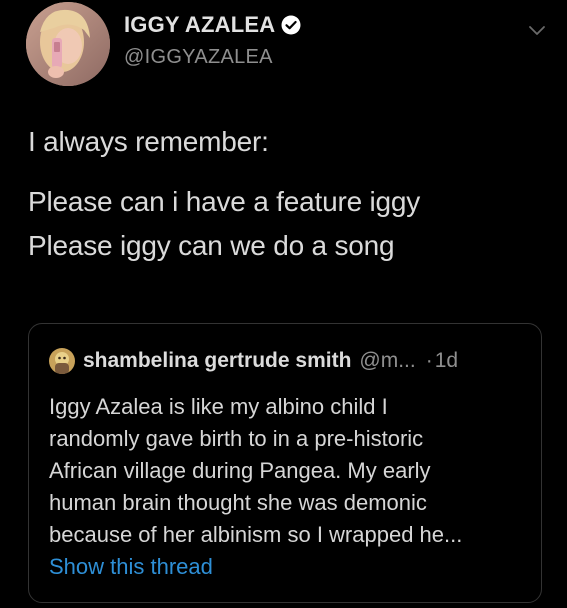  Describe the element at coordinates (446, 361) in the screenshot. I see `quoted-tweet-timestamp: 1d` at that location.